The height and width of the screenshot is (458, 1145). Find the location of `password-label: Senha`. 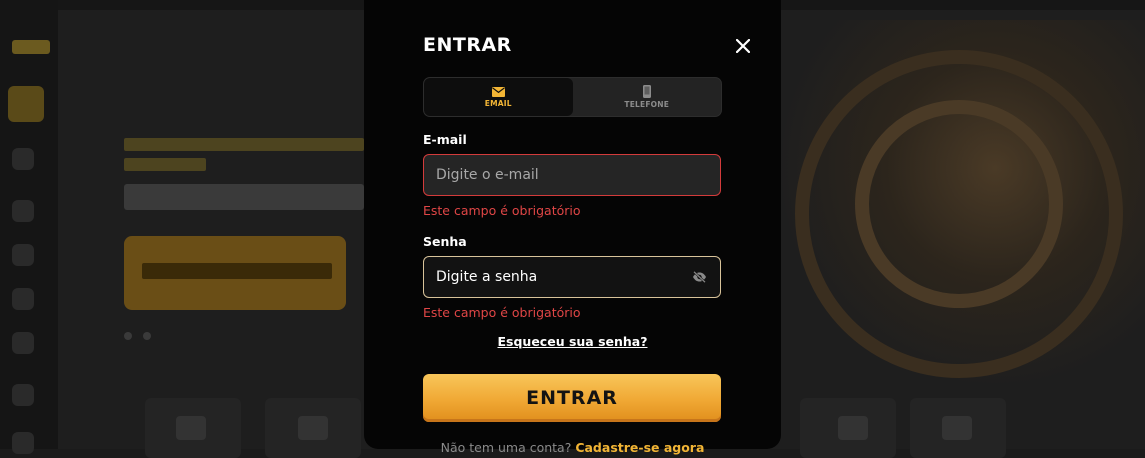

password-label: Senha is located at coordinates (445, 241).